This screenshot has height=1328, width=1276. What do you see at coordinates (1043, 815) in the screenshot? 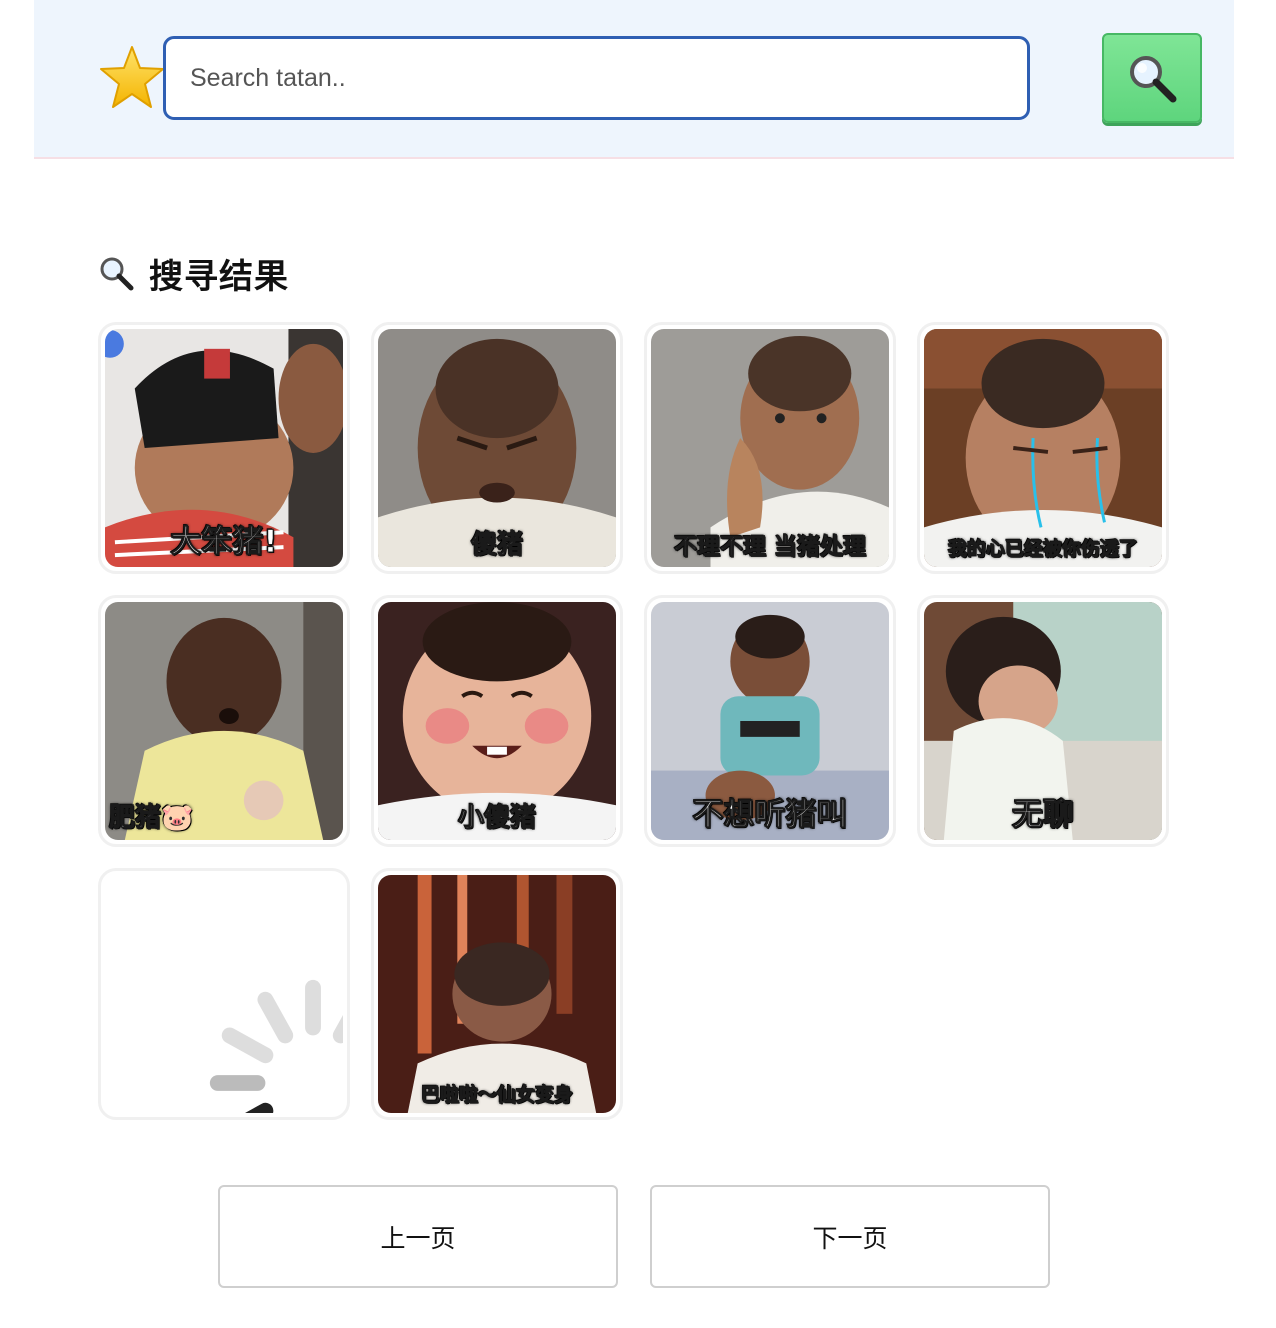
I see `result-caption: 无聊` at bounding box center [1043, 815].